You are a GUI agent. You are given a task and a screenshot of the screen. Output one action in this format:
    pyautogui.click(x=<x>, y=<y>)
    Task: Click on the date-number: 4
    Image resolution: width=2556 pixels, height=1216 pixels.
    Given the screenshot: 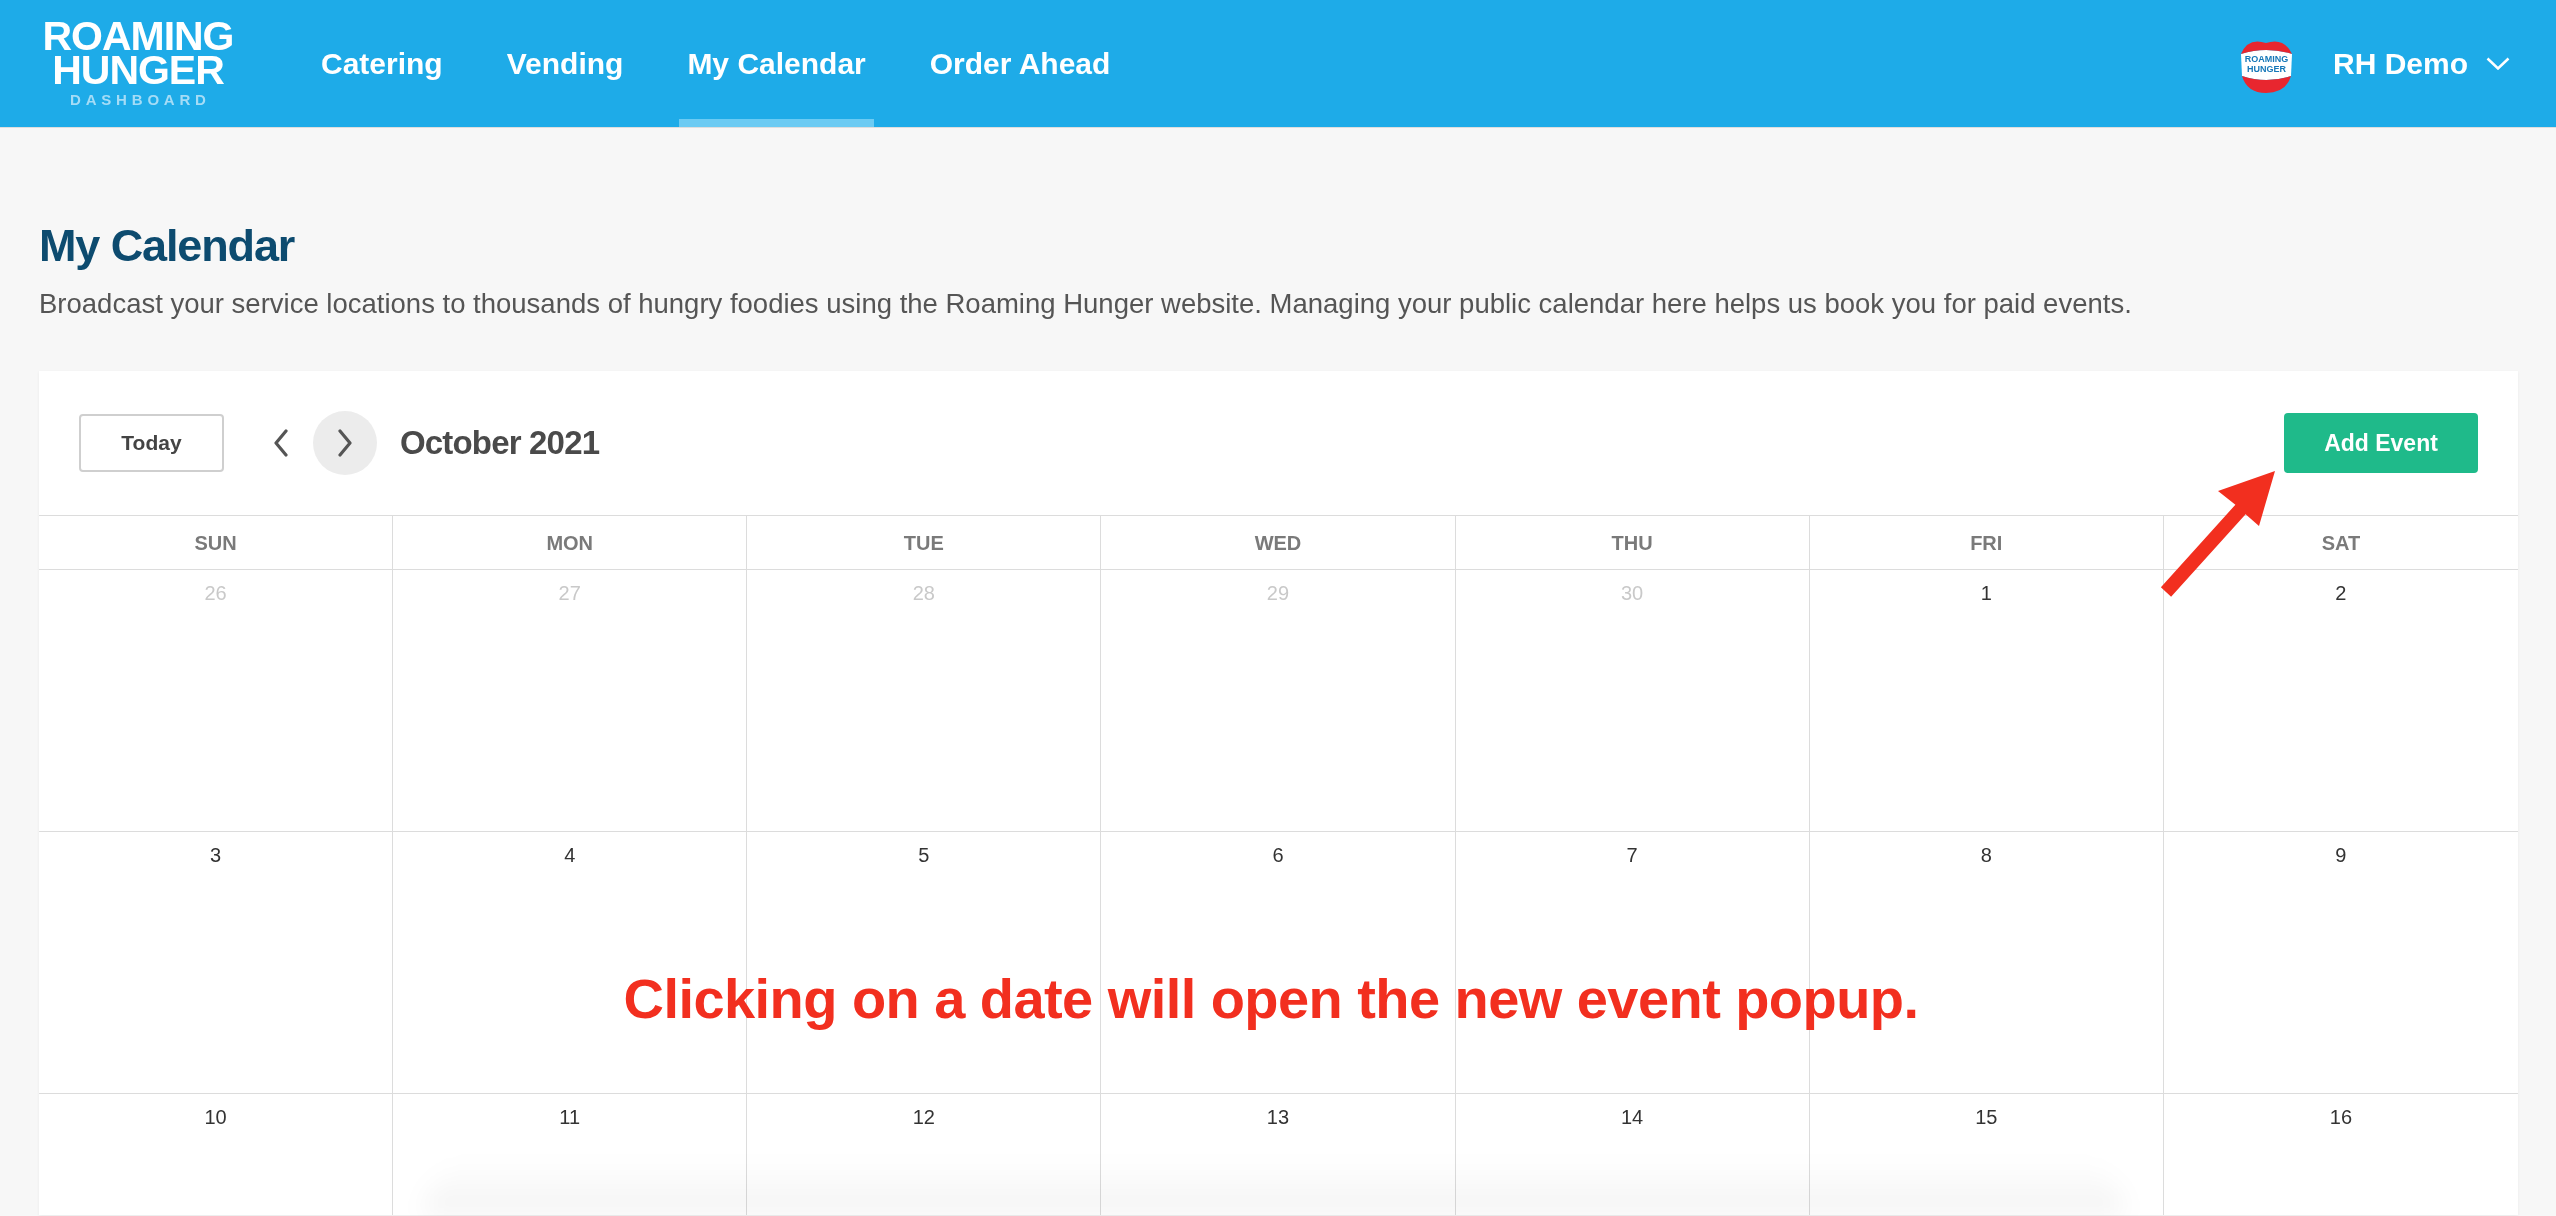 What is the action you would take?
    pyautogui.click(x=570, y=855)
    